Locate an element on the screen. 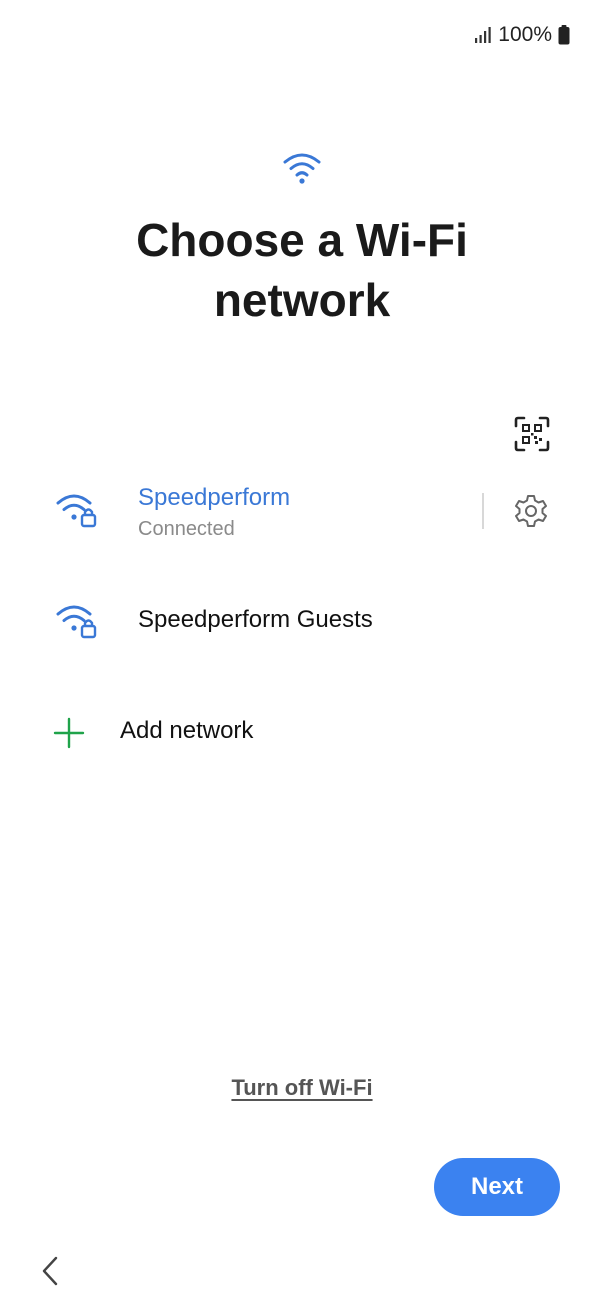 The image size is (604, 1310). network-name: Speedperform Guests is located at coordinates (255, 619).